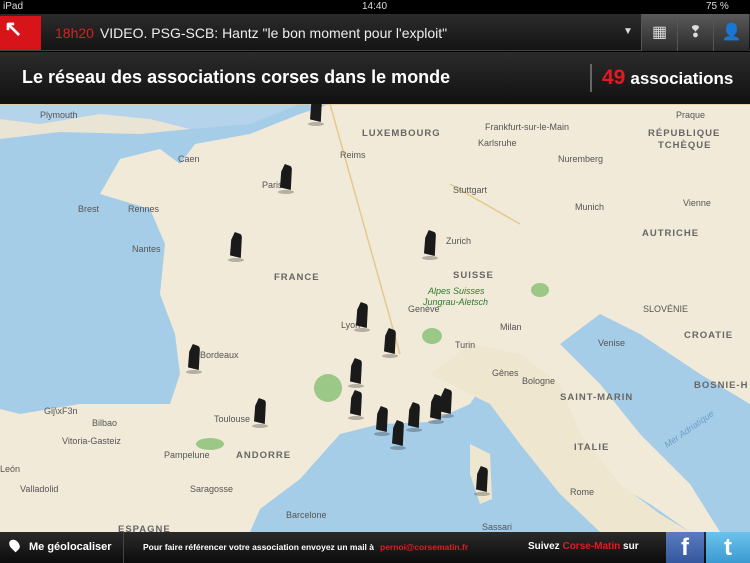  Describe the element at coordinates (59, 115) in the screenshot. I see `map-label: Plymouth` at that location.